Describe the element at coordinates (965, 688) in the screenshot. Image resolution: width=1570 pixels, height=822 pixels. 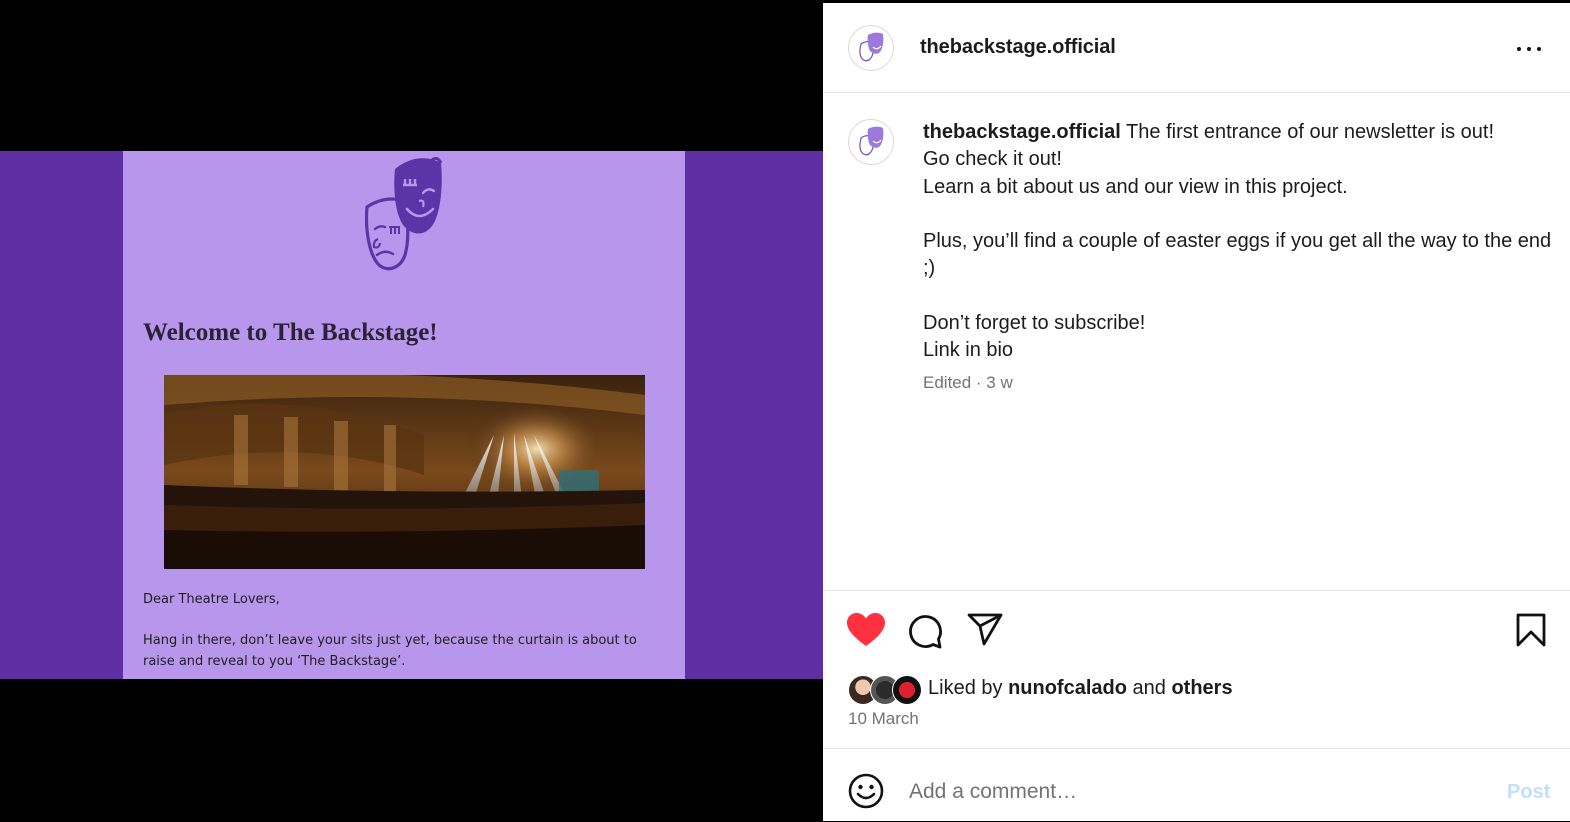
I see `liked-by-label: Liked by` at that location.